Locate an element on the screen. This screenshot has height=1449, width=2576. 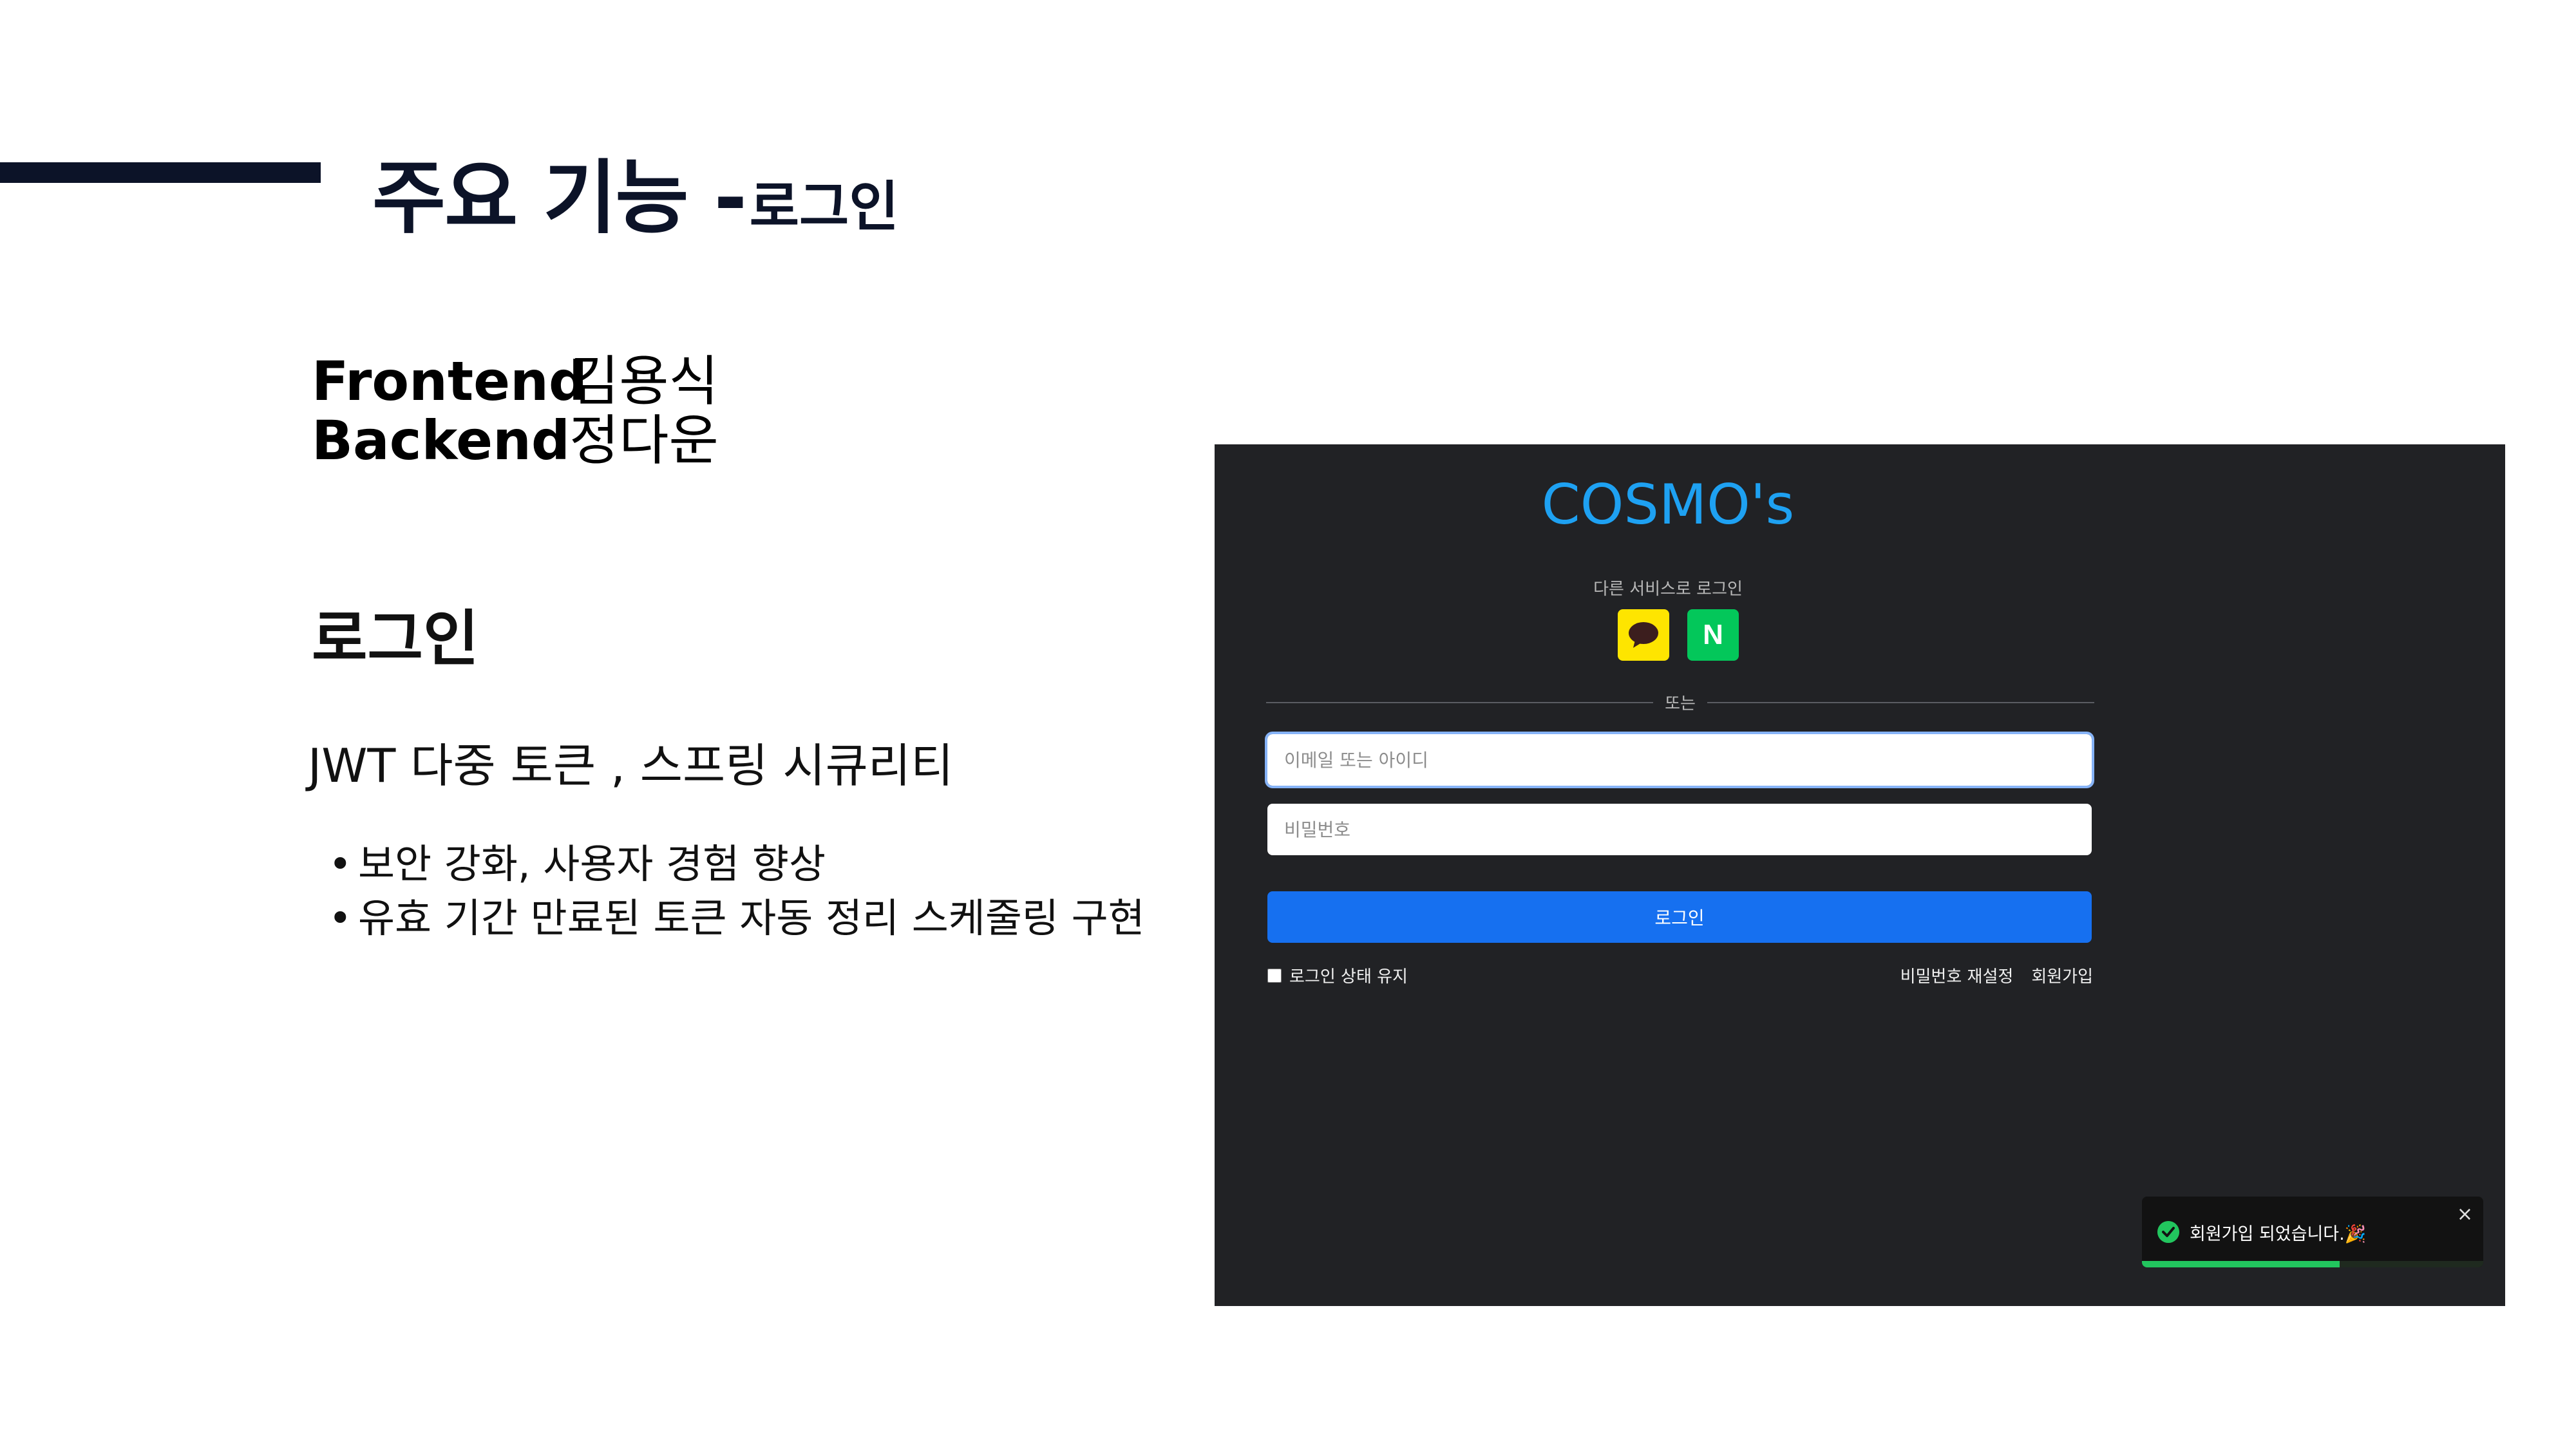
account-links: 비밀번호 재설정 회원가입 is located at coordinates (1997, 975).